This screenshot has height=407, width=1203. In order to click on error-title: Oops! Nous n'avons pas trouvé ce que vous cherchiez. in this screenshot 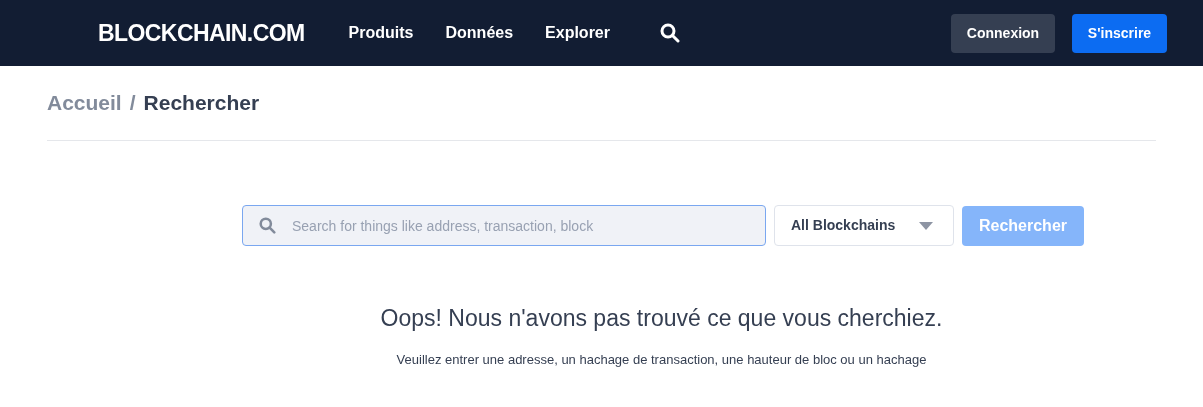, I will do `click(661, 318)`.